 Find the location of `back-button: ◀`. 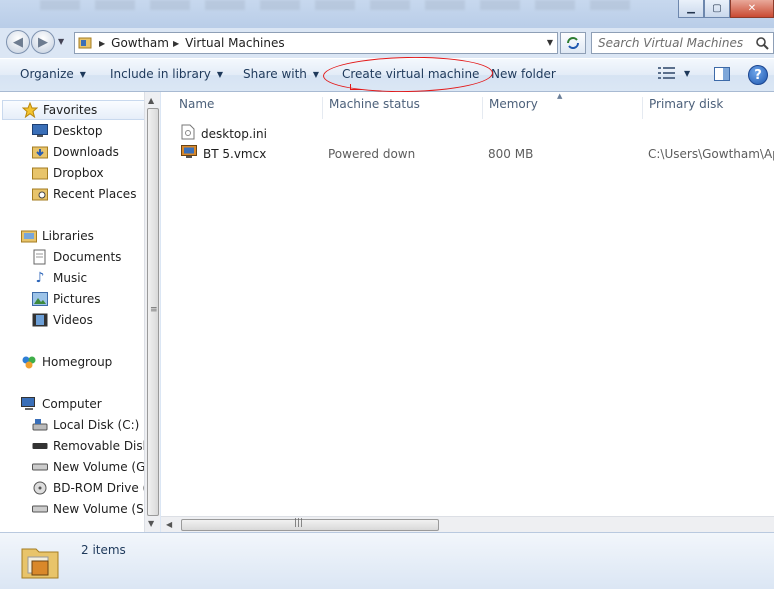

back-button: ◀ is located at coordinates (18, 42).